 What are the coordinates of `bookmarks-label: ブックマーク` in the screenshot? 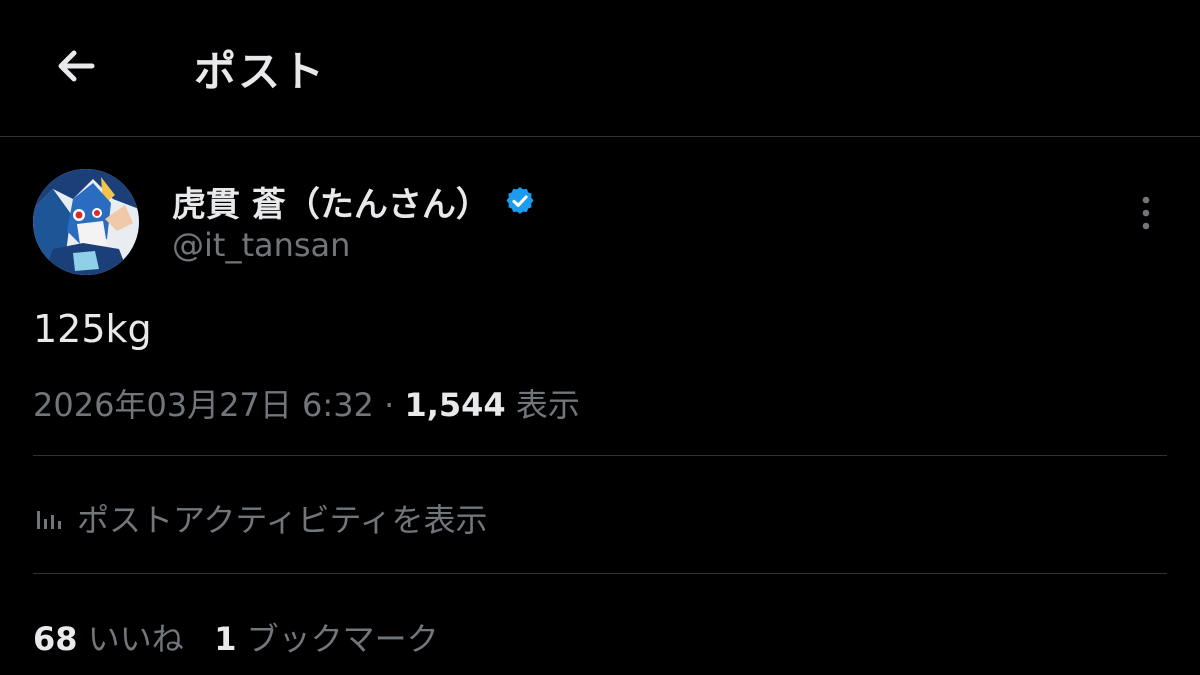 It's located at (342, 639).